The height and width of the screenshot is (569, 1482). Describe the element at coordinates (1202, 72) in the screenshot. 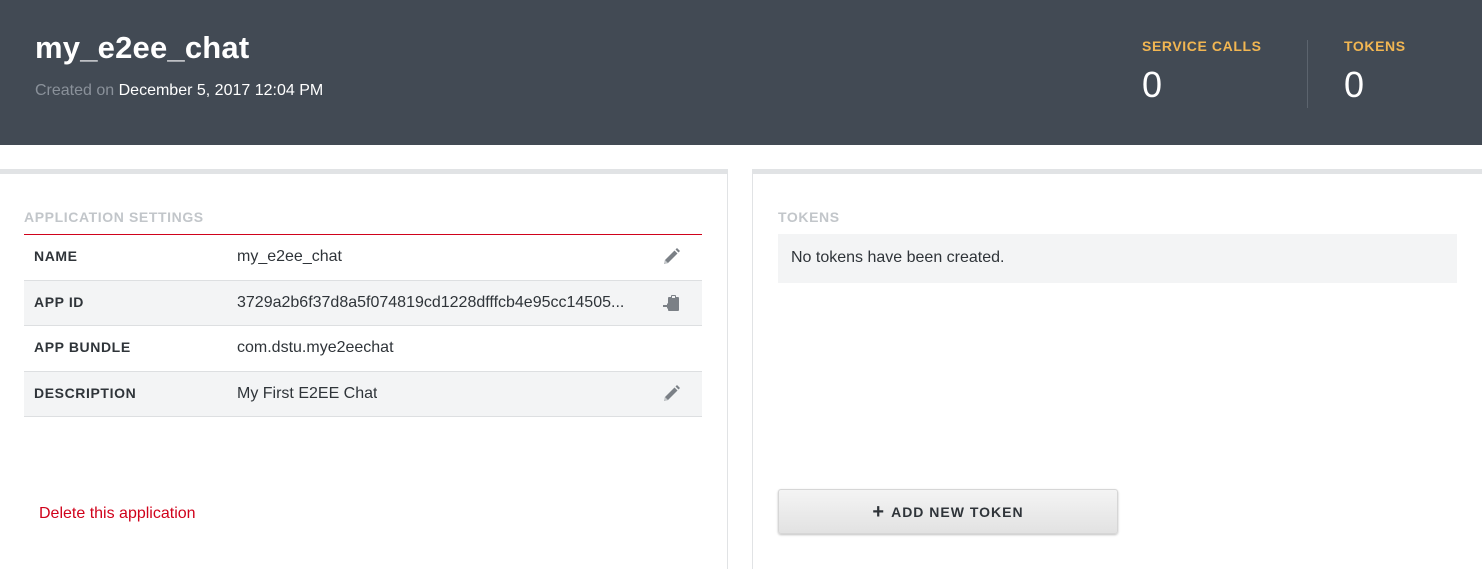

I see `service-calls-stat: SERVICE CALLS 0` at that location.